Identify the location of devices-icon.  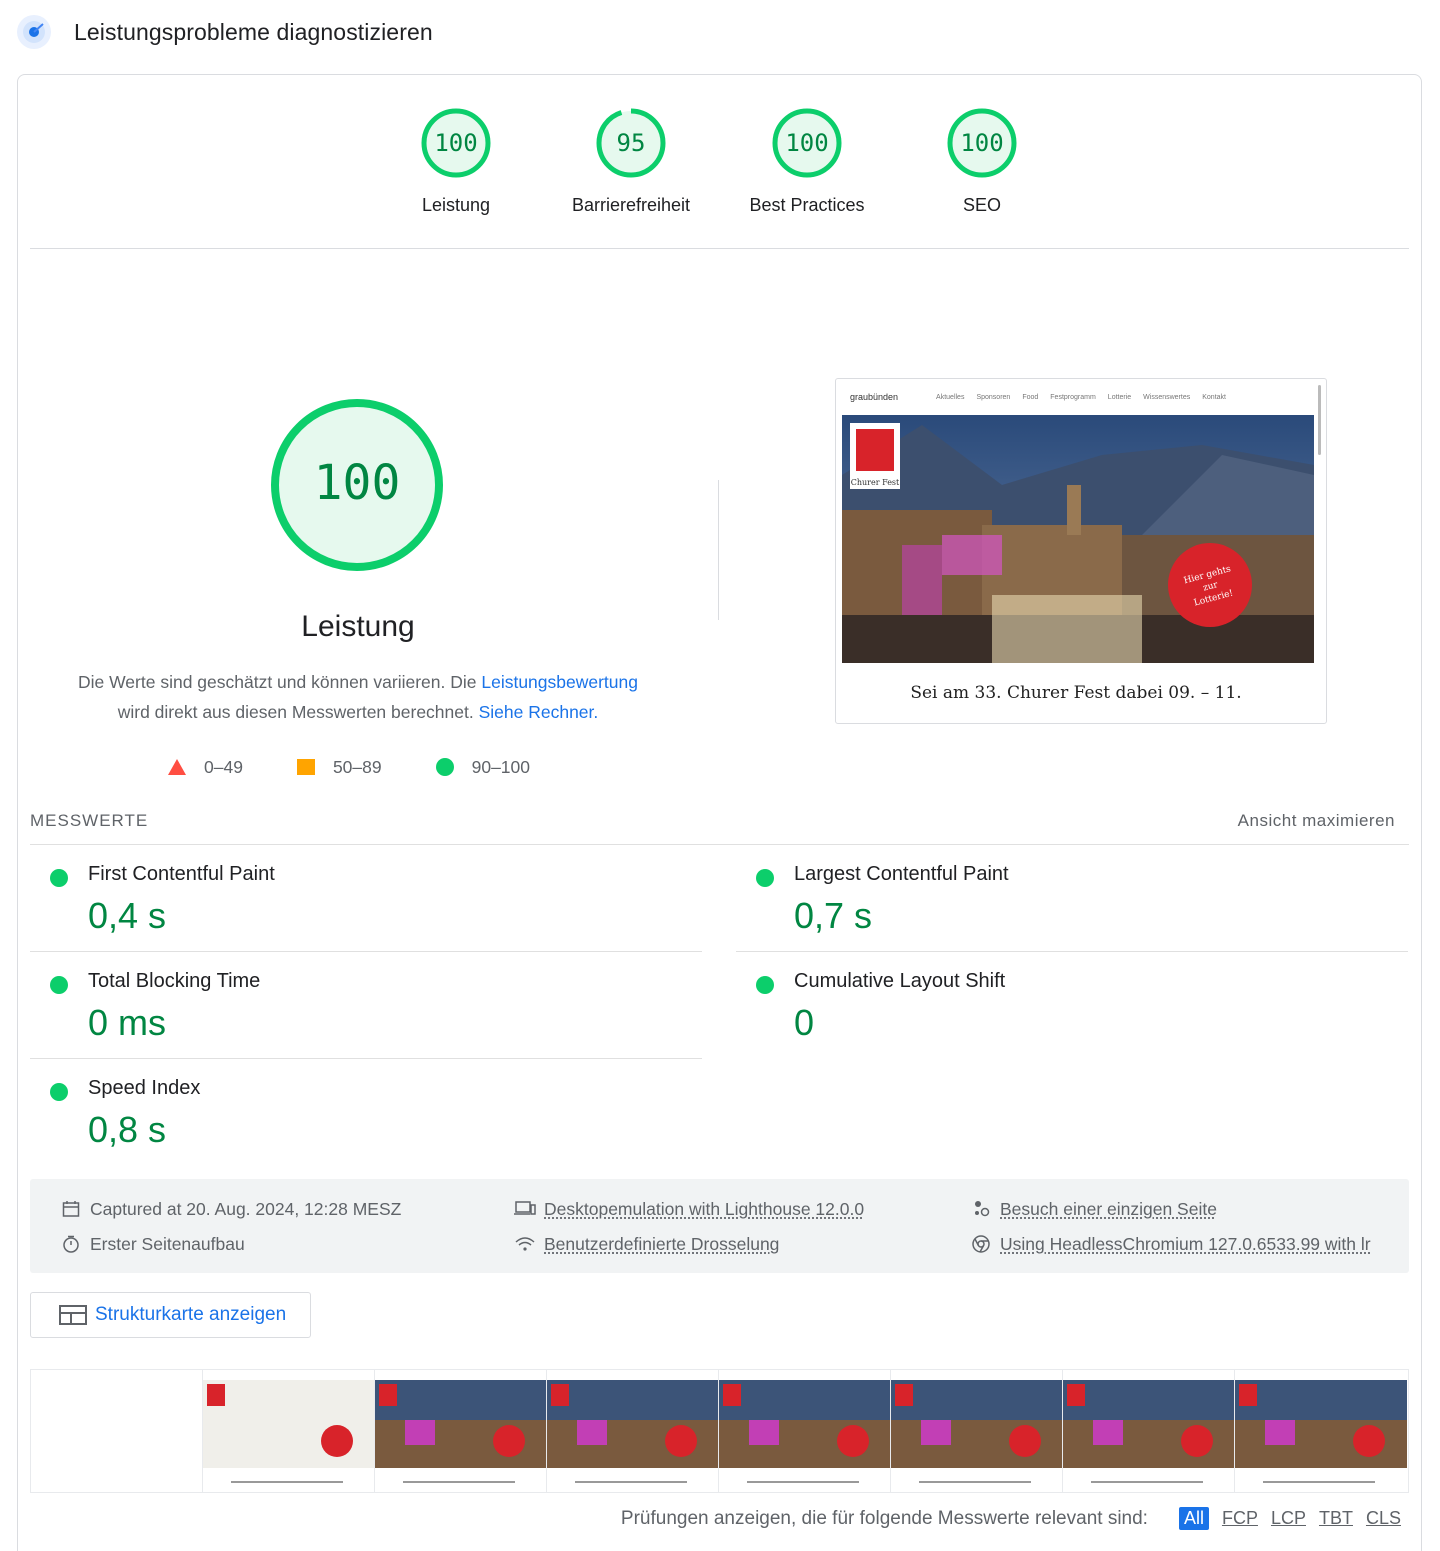
(525, 1209).